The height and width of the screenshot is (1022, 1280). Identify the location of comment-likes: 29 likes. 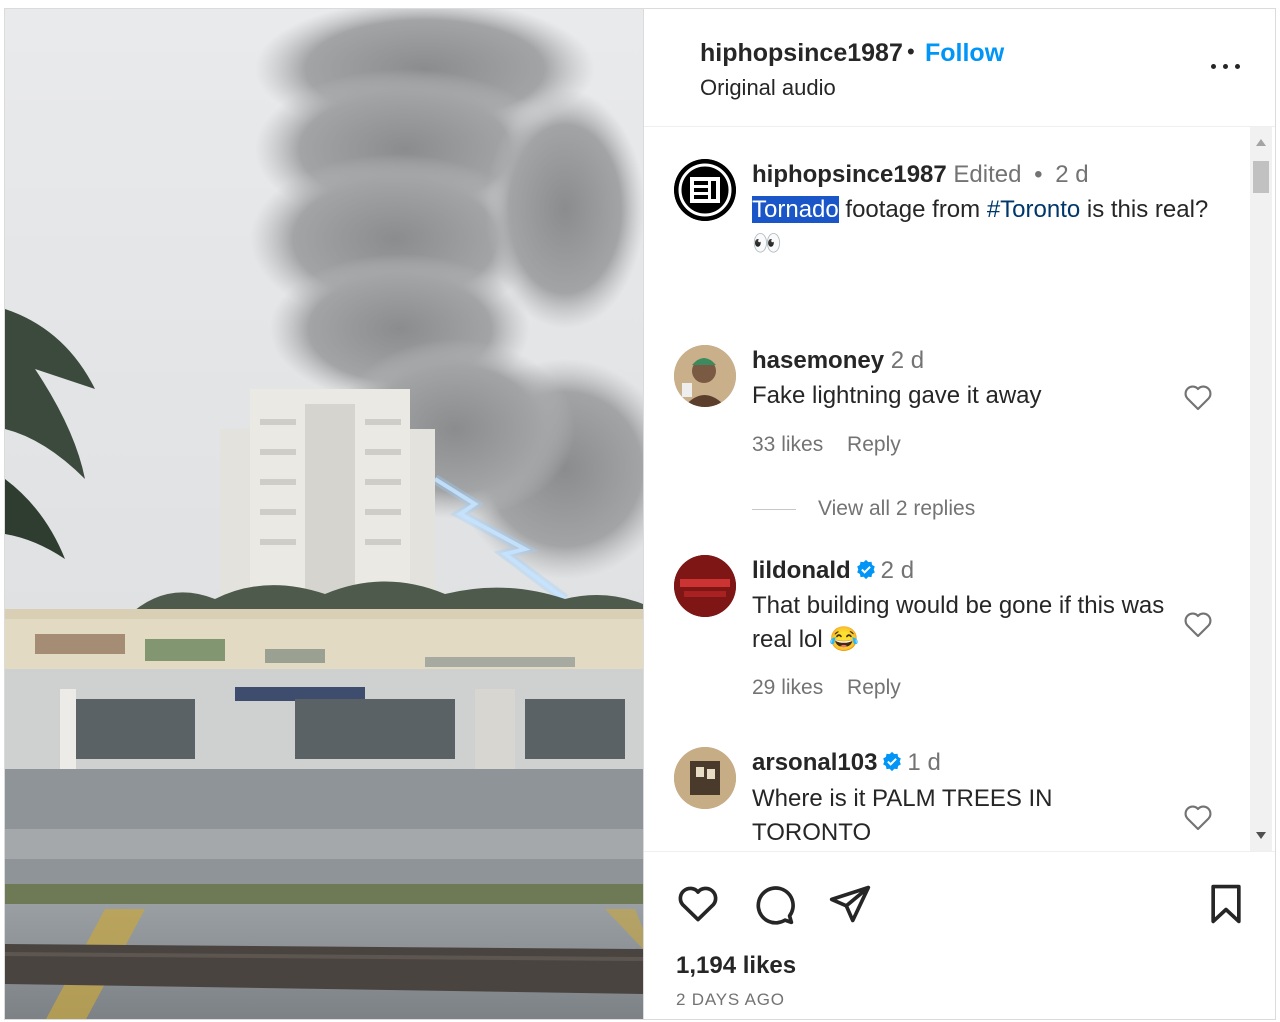
(787, 687).